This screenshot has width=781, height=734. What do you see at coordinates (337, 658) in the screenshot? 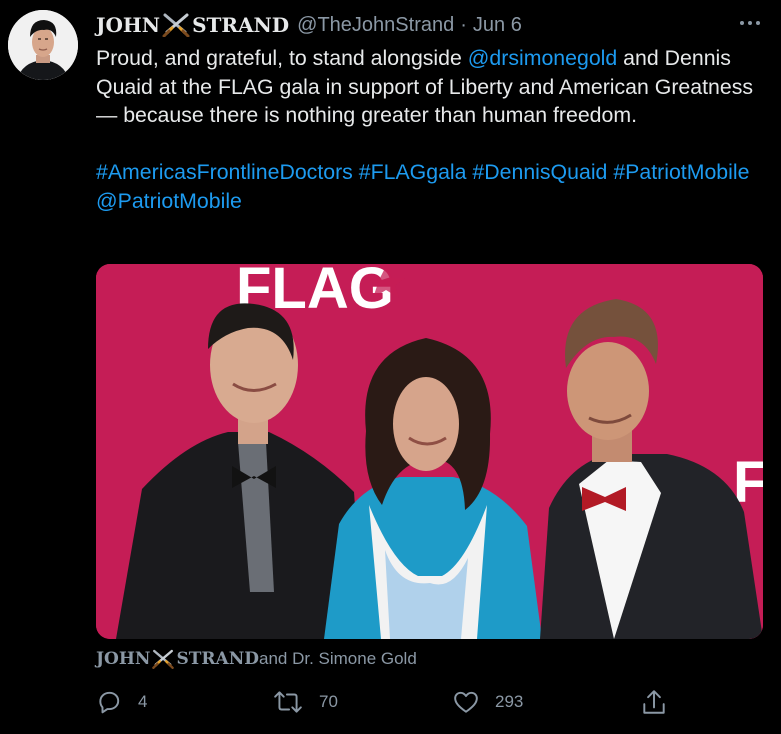
I see `tagged-suffix: and Dr. Simone Gold` at bounding box center [337, 658].